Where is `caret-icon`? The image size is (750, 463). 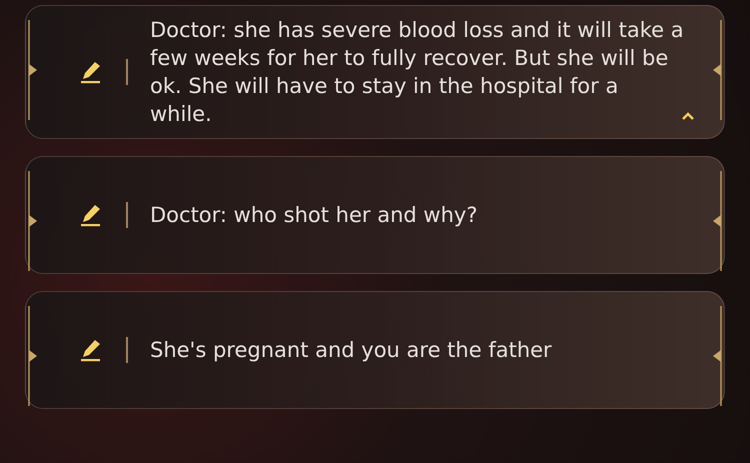
caret-icon is located at coordinates (688, 116).